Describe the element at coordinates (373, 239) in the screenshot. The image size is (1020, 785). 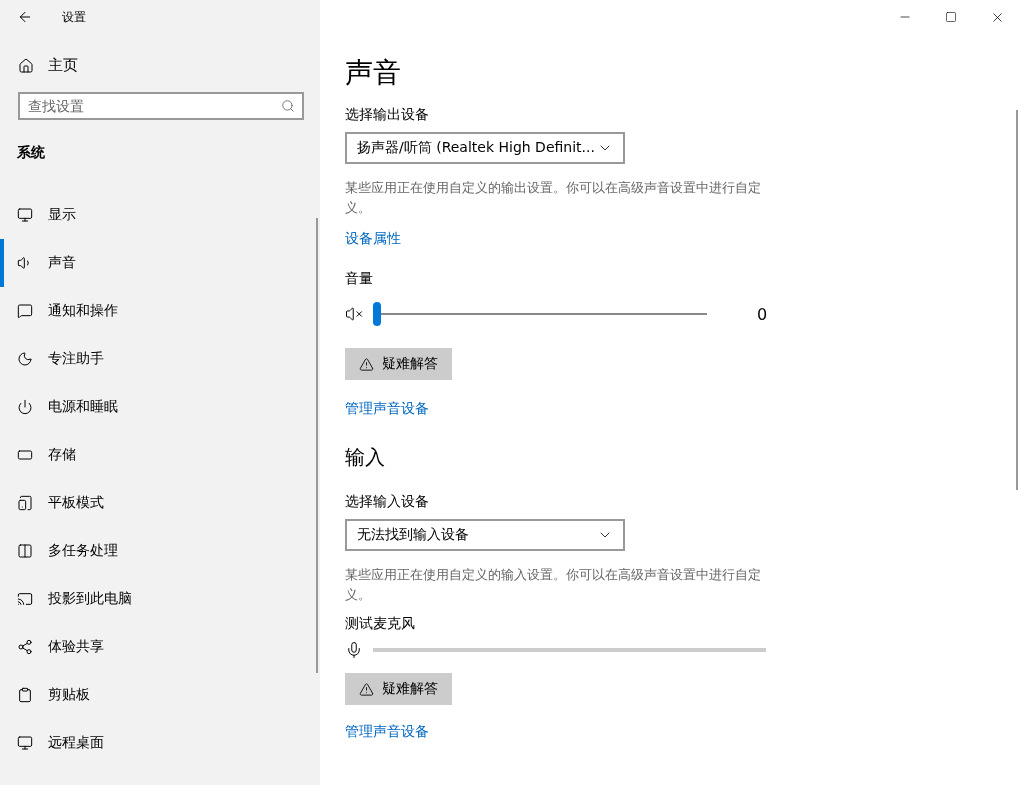
I see `device-properties-link: 设备属性` at that location.